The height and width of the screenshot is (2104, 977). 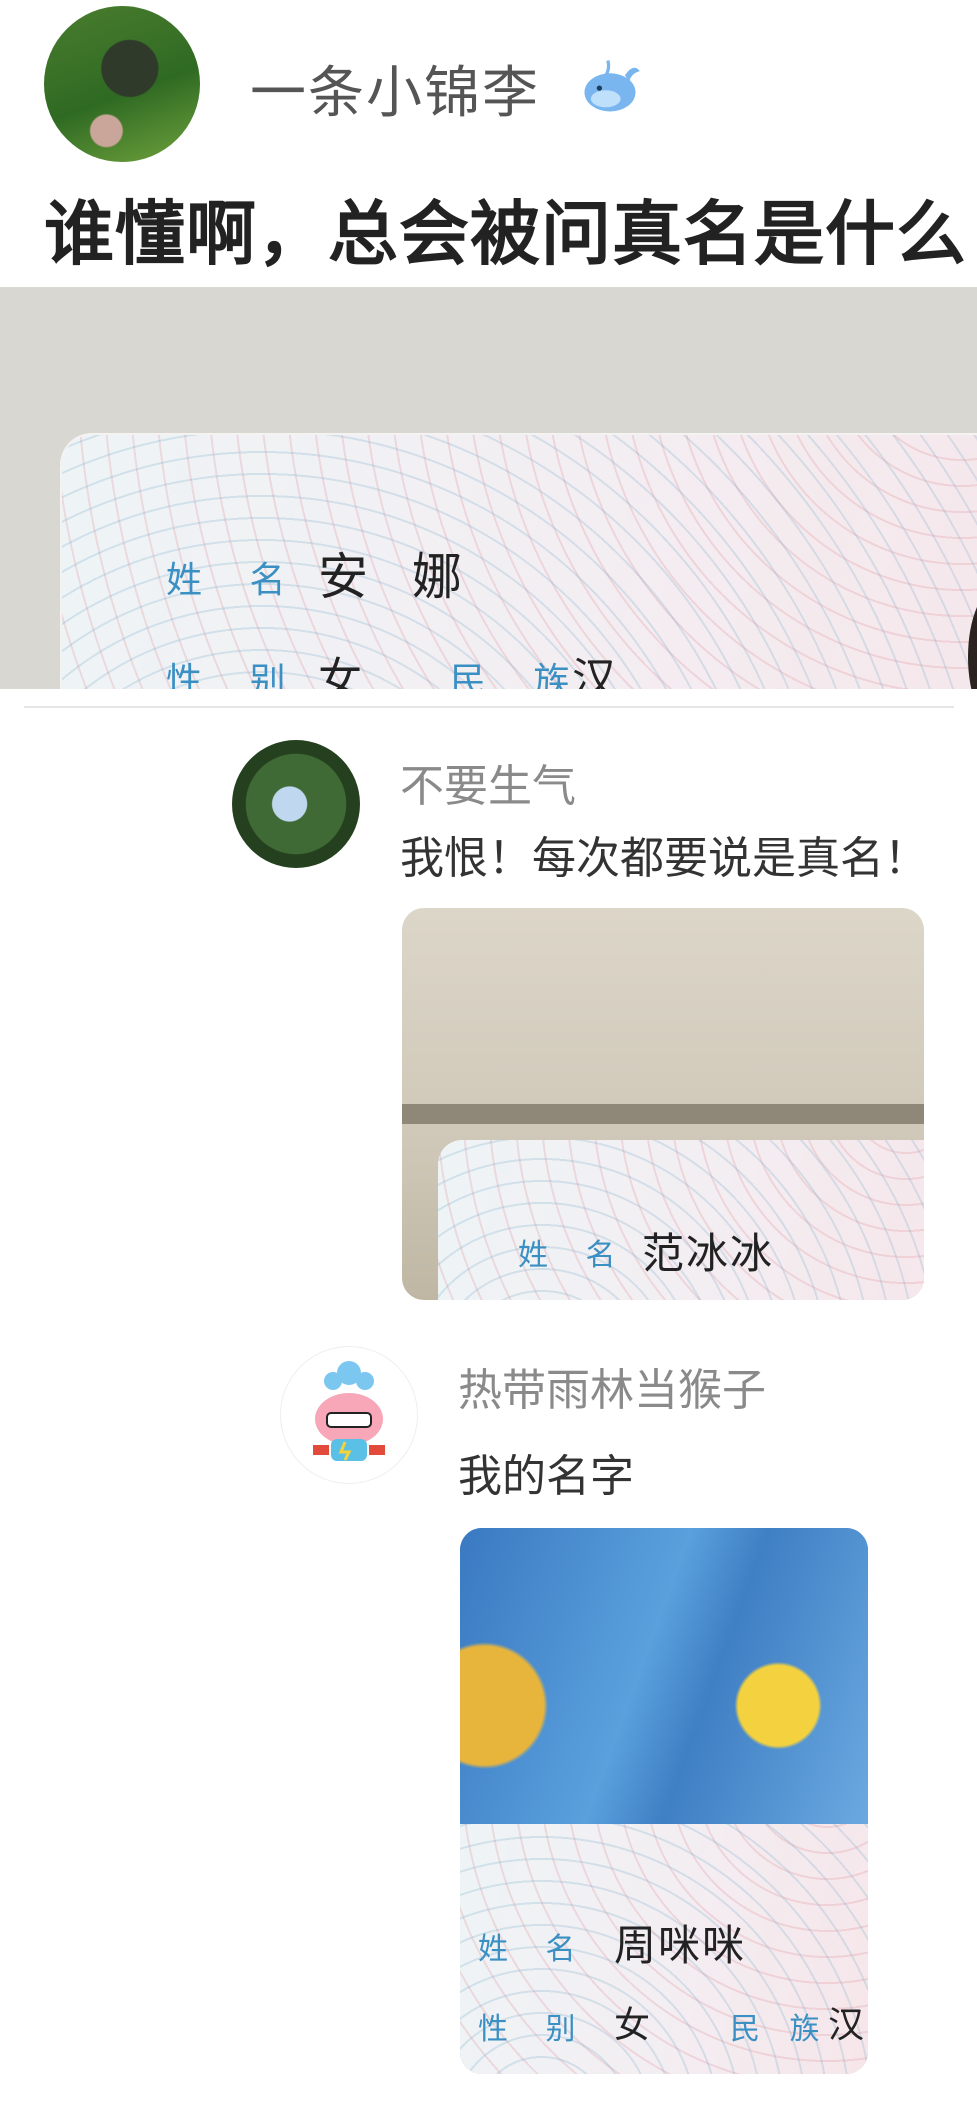 What do you see at coordinates (489, 707) in the screenshot?
I see `divider` at bounding box center [489, 707].